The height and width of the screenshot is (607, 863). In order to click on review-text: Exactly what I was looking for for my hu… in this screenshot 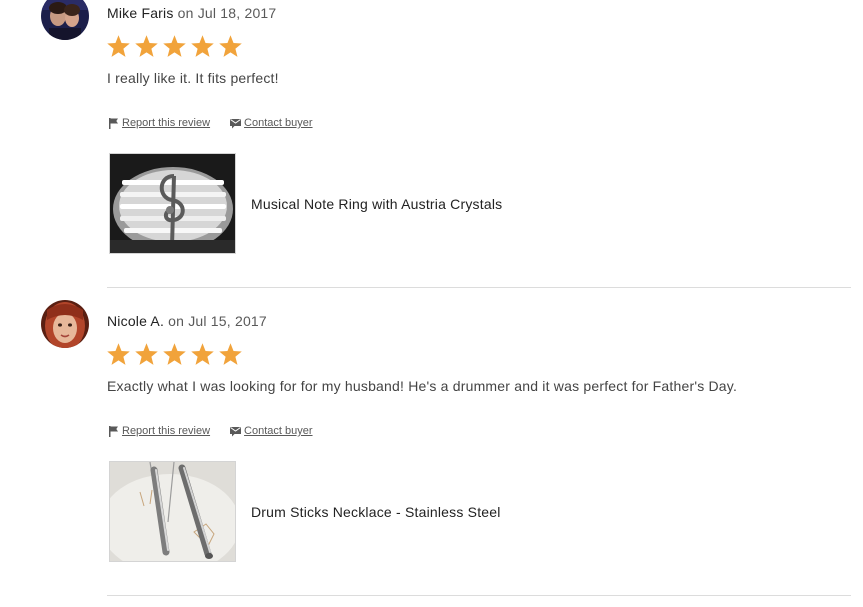, I will do `click(422, 386)`.